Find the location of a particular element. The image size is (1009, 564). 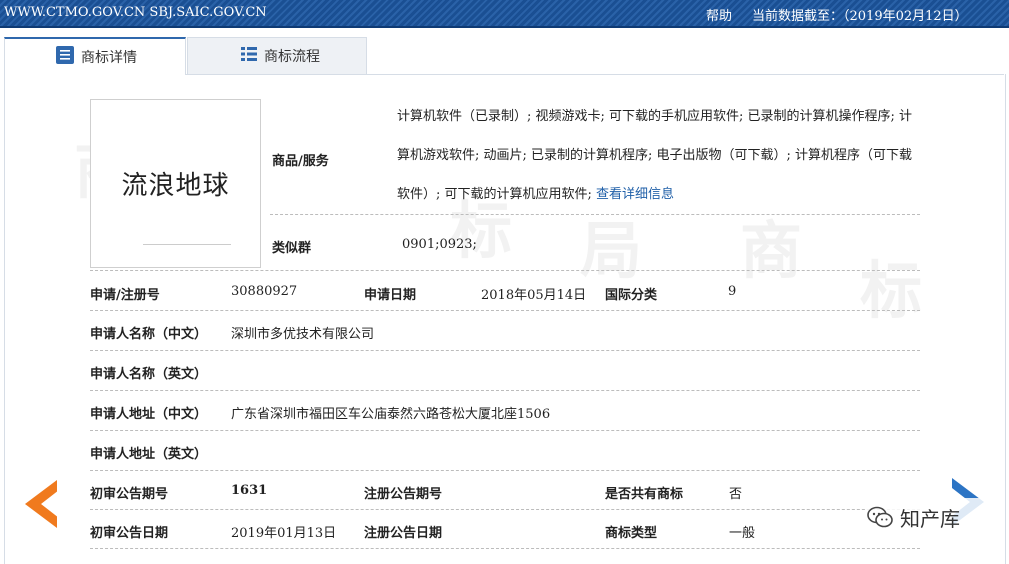

prelim-date-label: 初审公告日期 is located at coordinates (129, 533).